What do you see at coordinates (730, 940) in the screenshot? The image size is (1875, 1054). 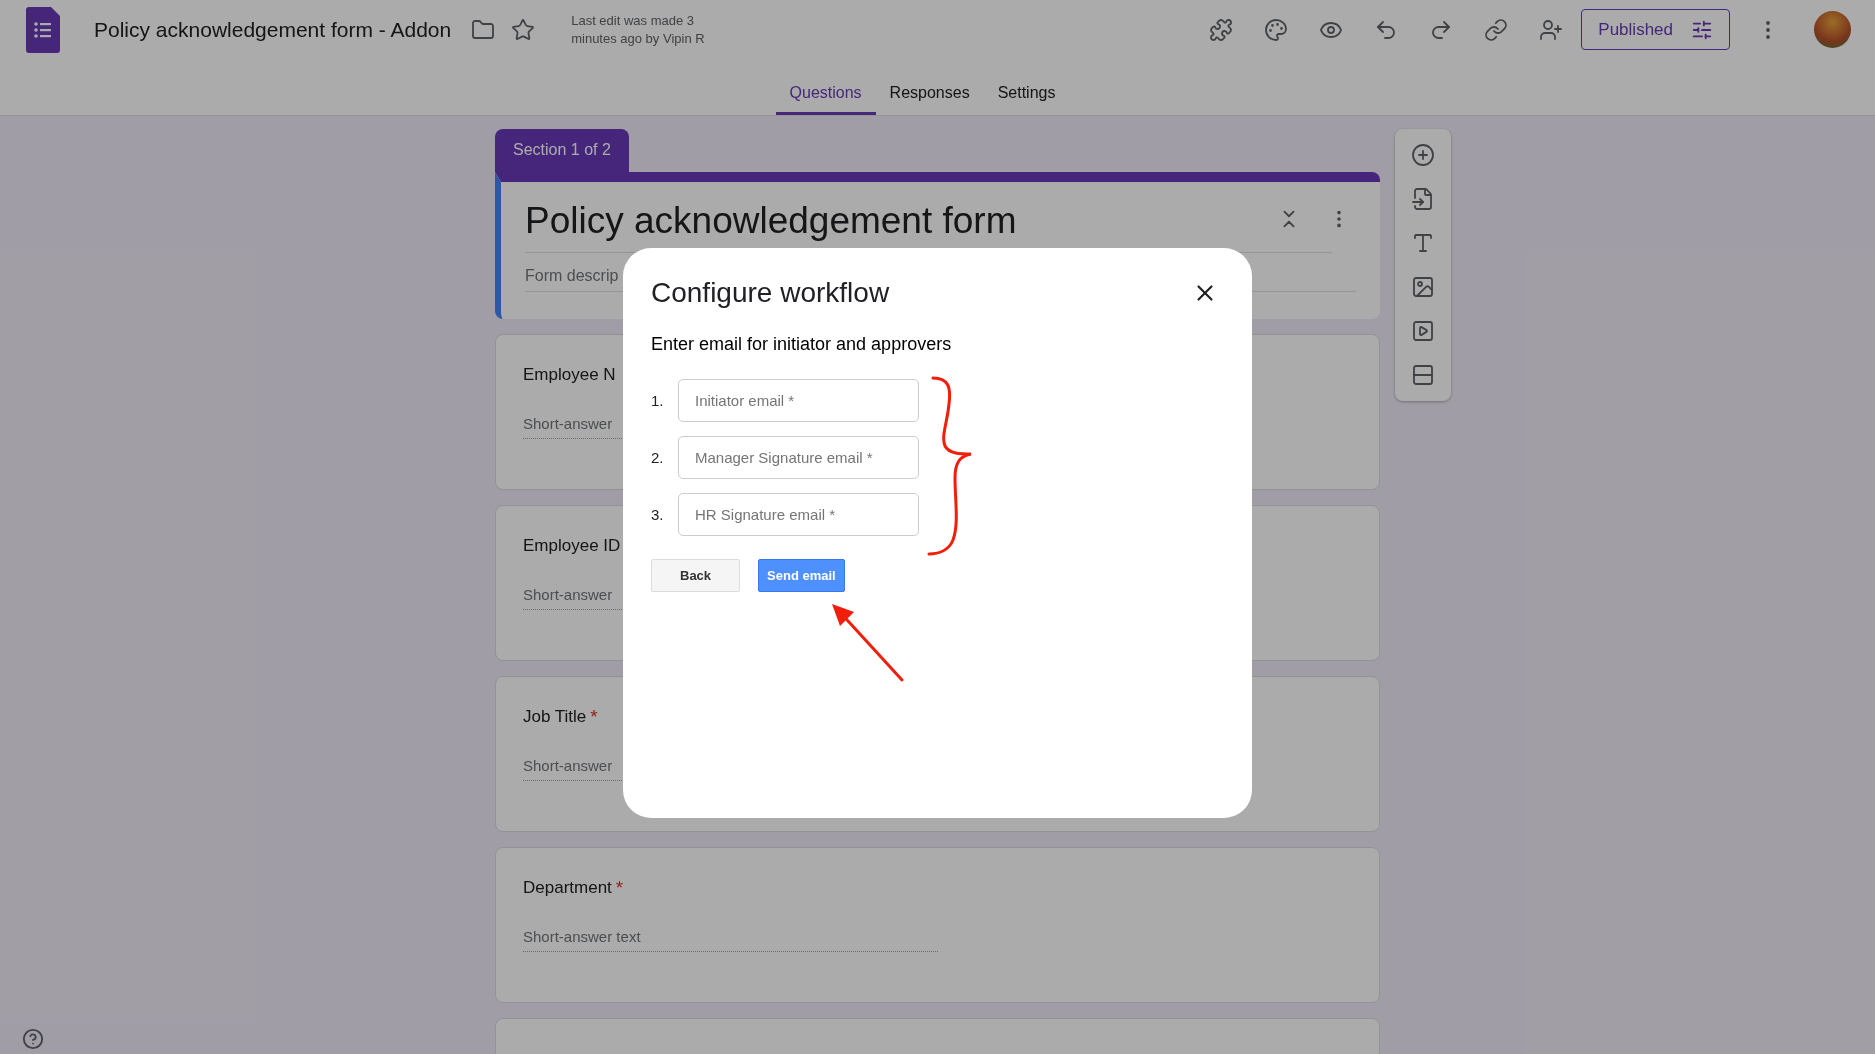 I see `answer-placeholder: Short-answer text` at bounding box center [730, 940].